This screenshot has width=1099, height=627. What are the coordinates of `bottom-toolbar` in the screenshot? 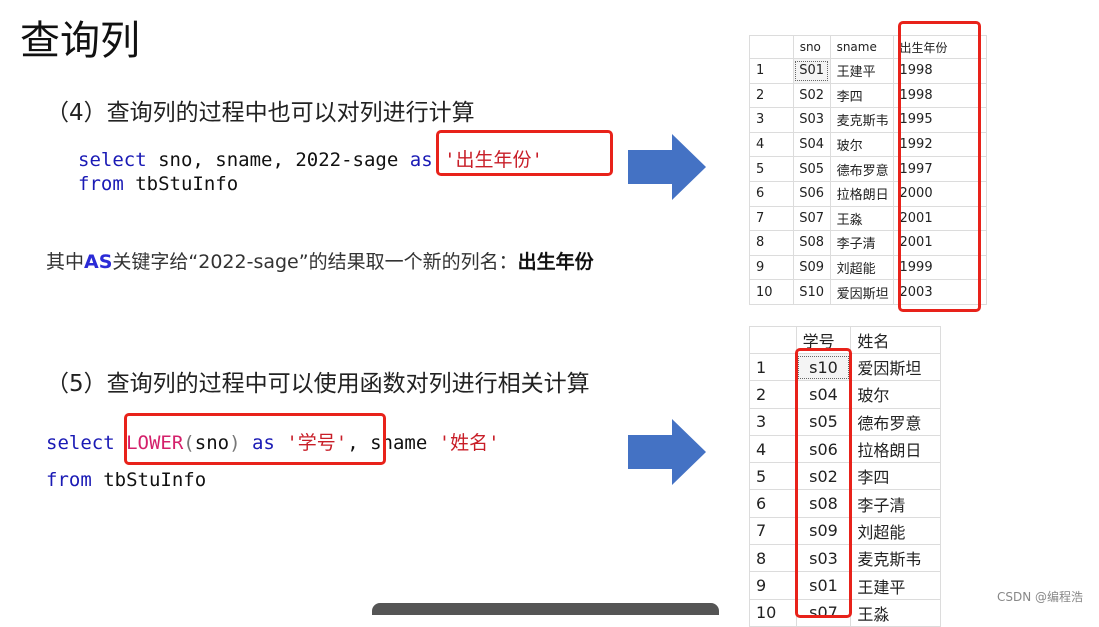 It's located at (545, 609).